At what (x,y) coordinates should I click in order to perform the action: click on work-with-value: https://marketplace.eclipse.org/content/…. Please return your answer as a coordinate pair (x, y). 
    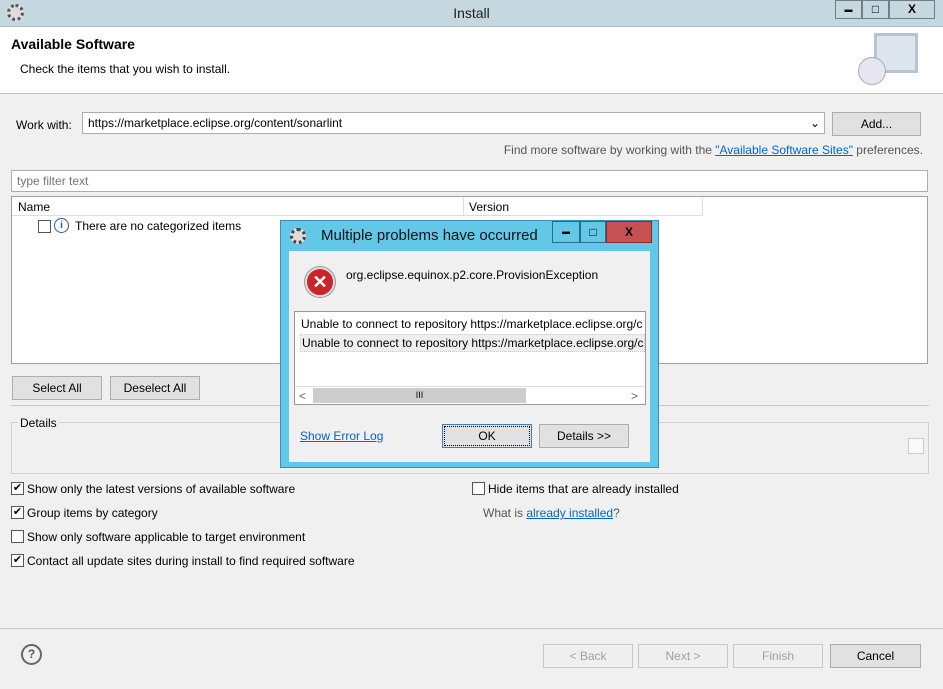
    Looking at the image, I should click on (215, 123).